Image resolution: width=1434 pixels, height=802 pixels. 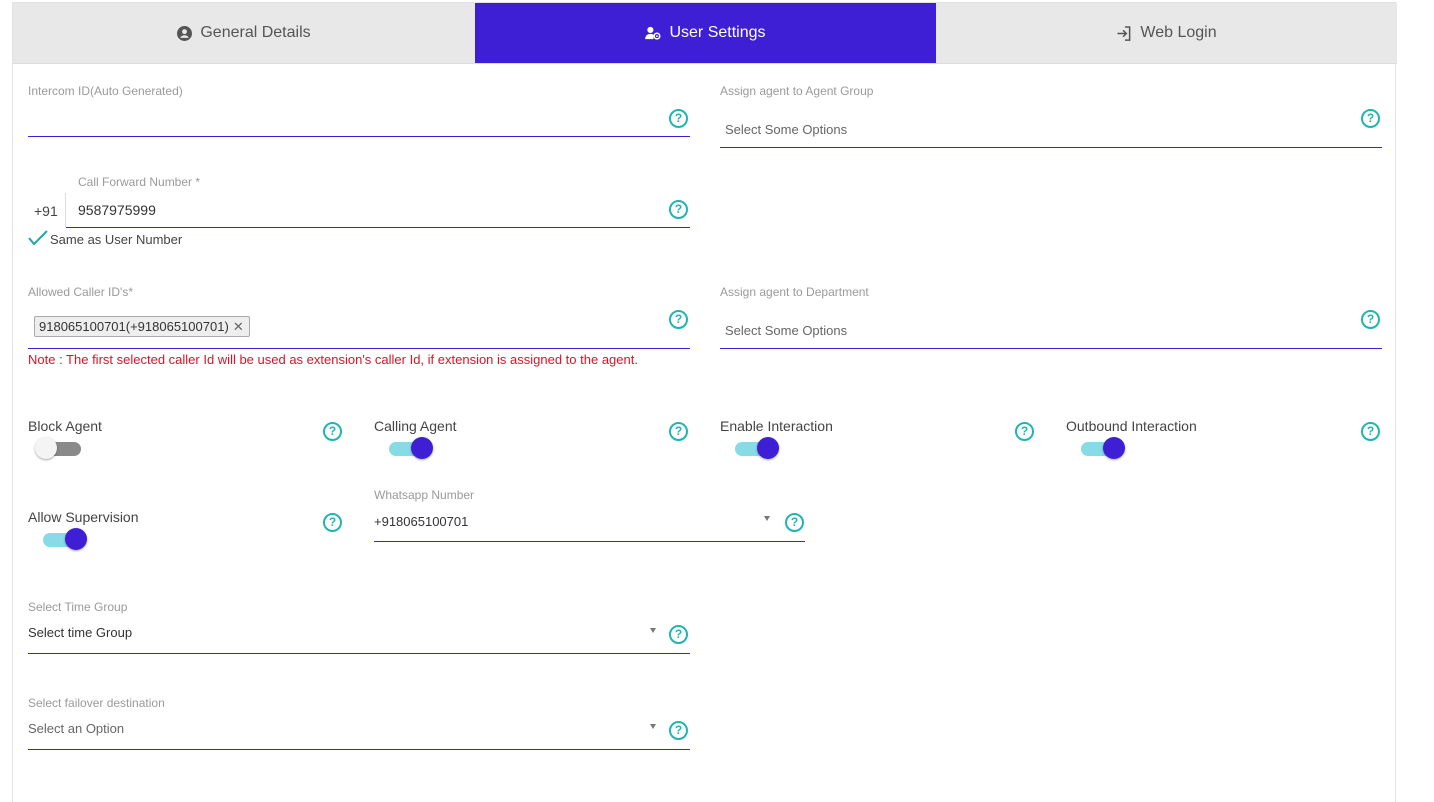 What do you see at coordinates (359, 348) in the screenshot?
I see `caller-ids-underline` at bounding box center [359, 348].